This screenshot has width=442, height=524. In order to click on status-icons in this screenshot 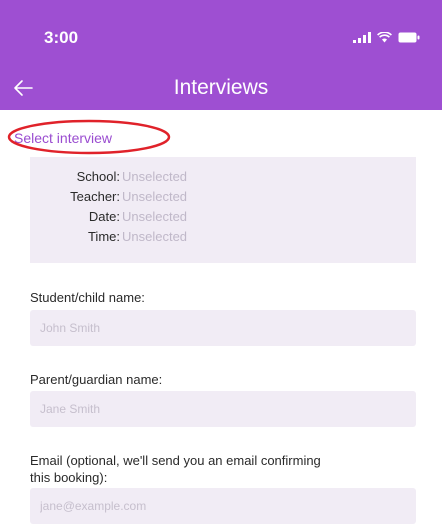, I will do `click(386, 37)`.